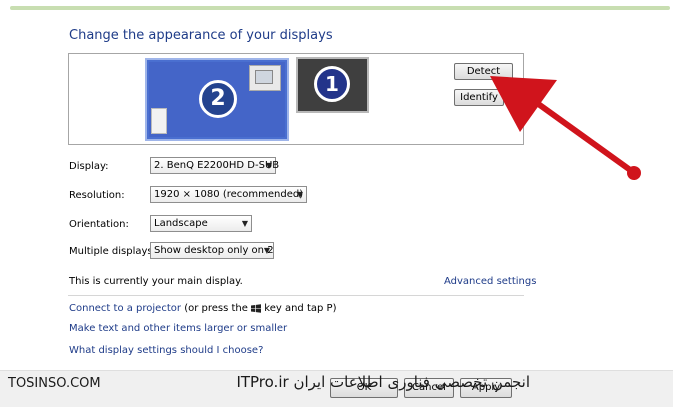  What do you see at coordinates (181, 223) in the screenshot?
I see `orientation-dropdown-value: Landscape` at bounding box center [181, 223].